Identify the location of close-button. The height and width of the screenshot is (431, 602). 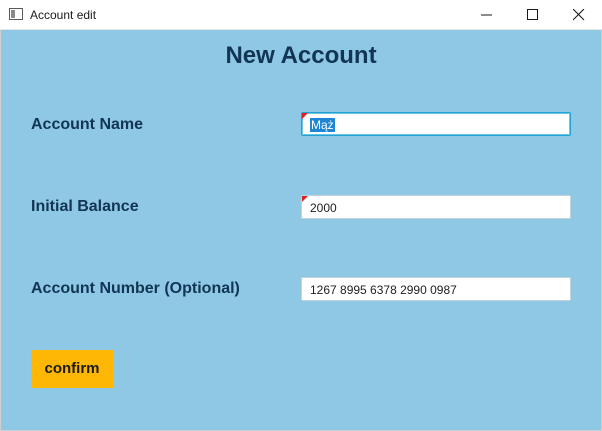
(579, 15).